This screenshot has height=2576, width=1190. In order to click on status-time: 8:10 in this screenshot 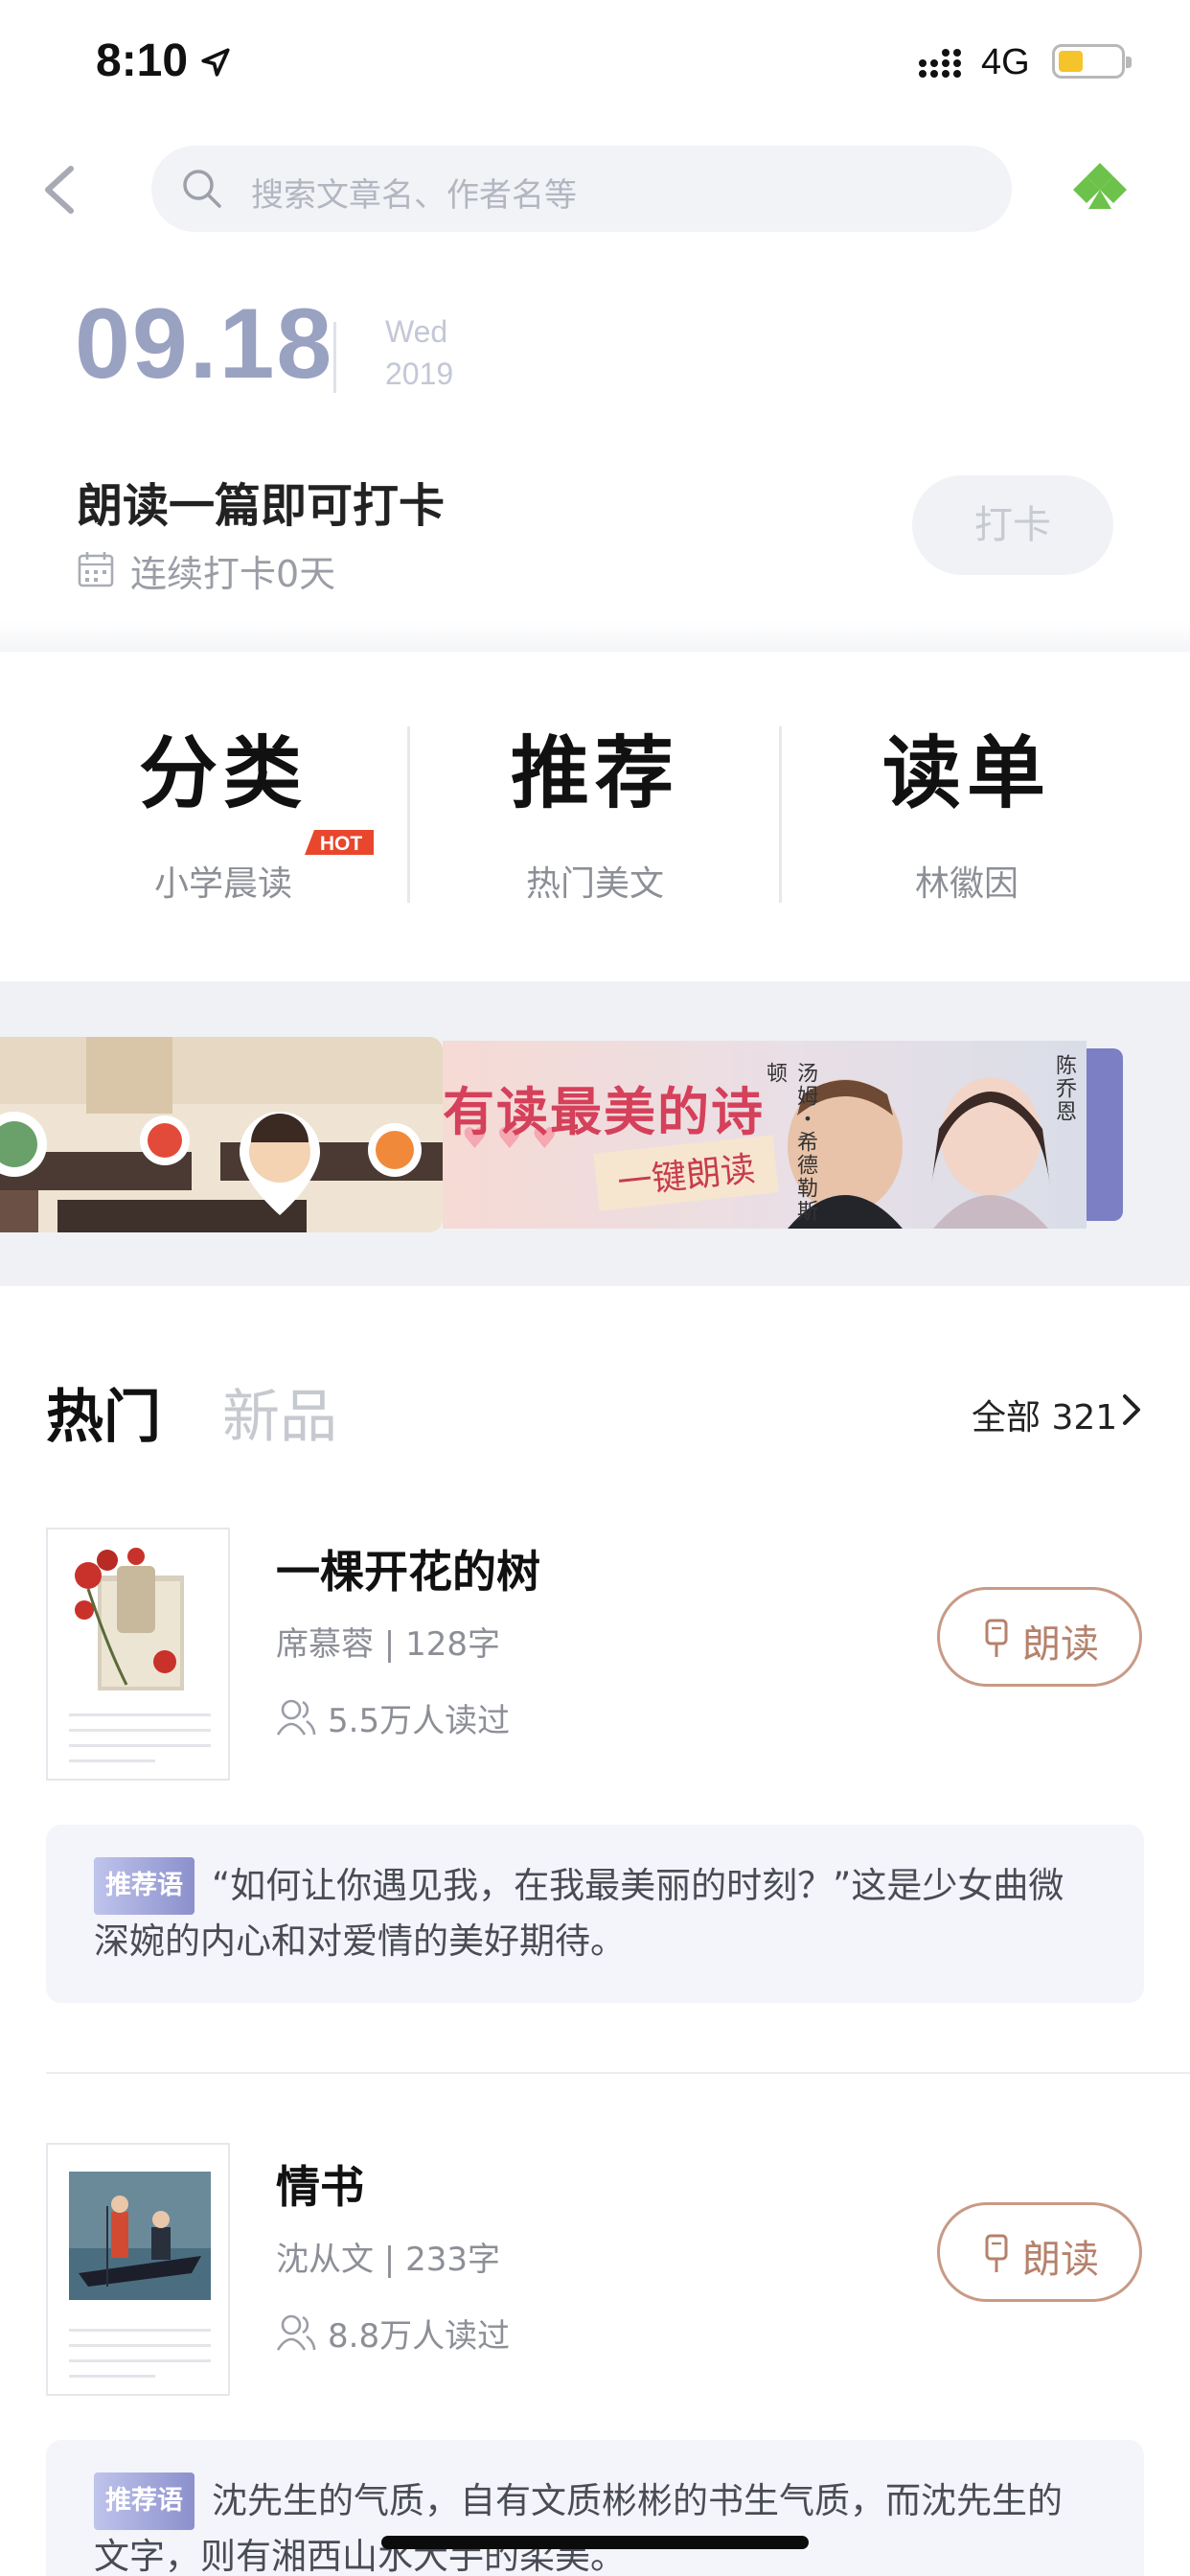, I will do `click(143, 60)`.